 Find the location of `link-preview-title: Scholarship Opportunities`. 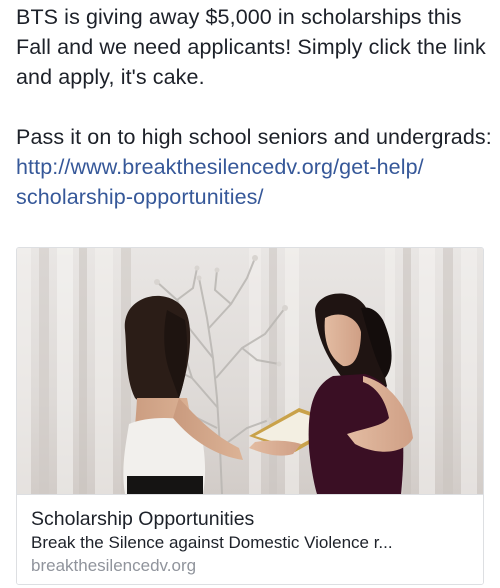

link-preview-title: Scholarship Opportunities is located at coordinates (250, 519).